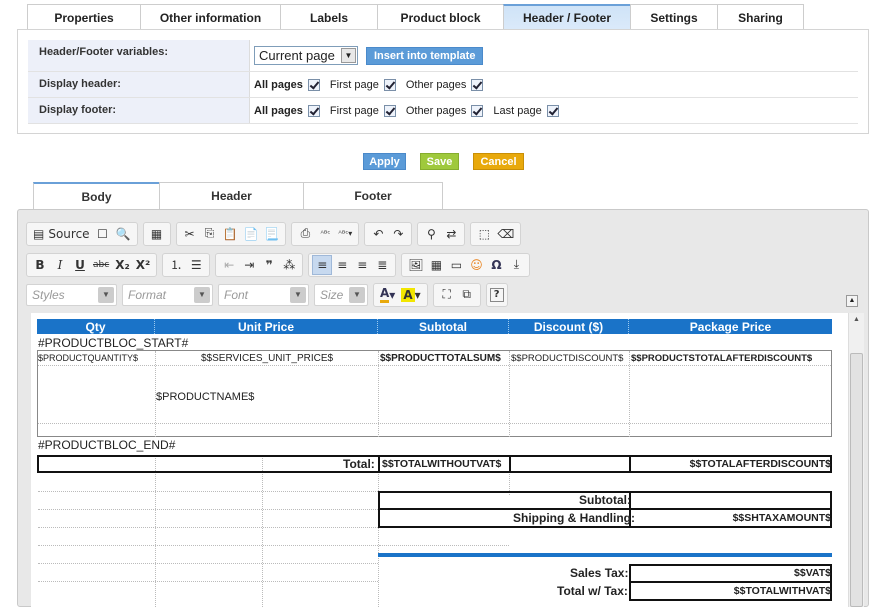 The image size is (891, 607). I want to click on template-group: ▦, so click(156, 233).